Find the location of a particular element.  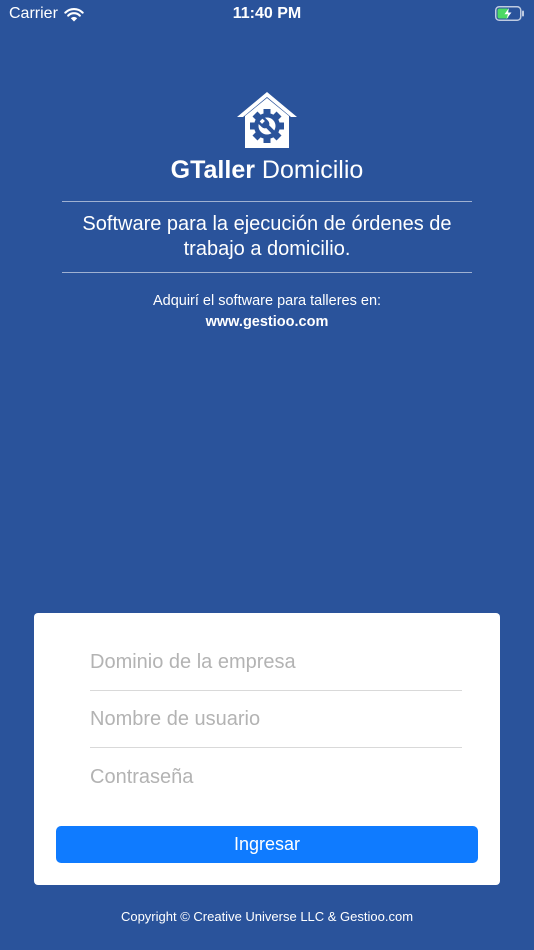

divider-top is located at coordinates (267, 201).